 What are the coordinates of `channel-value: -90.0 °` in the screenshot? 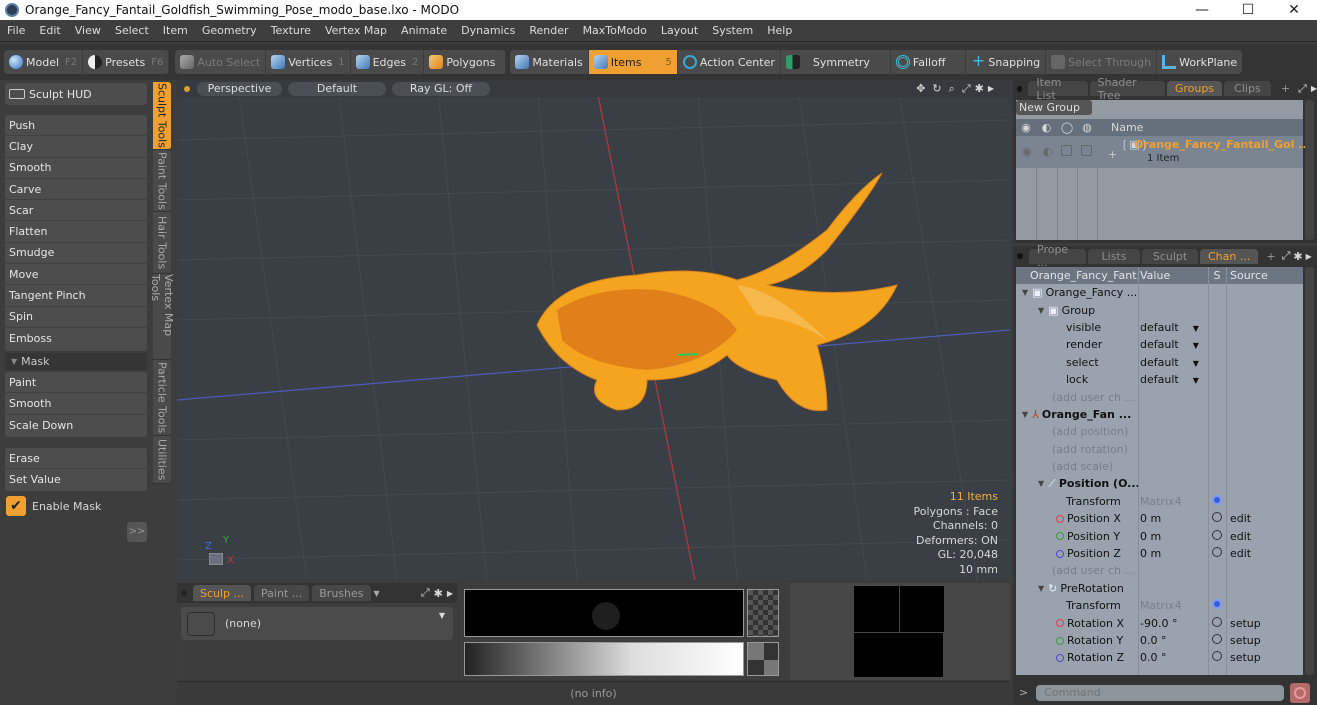 It's located at (1173, 623).